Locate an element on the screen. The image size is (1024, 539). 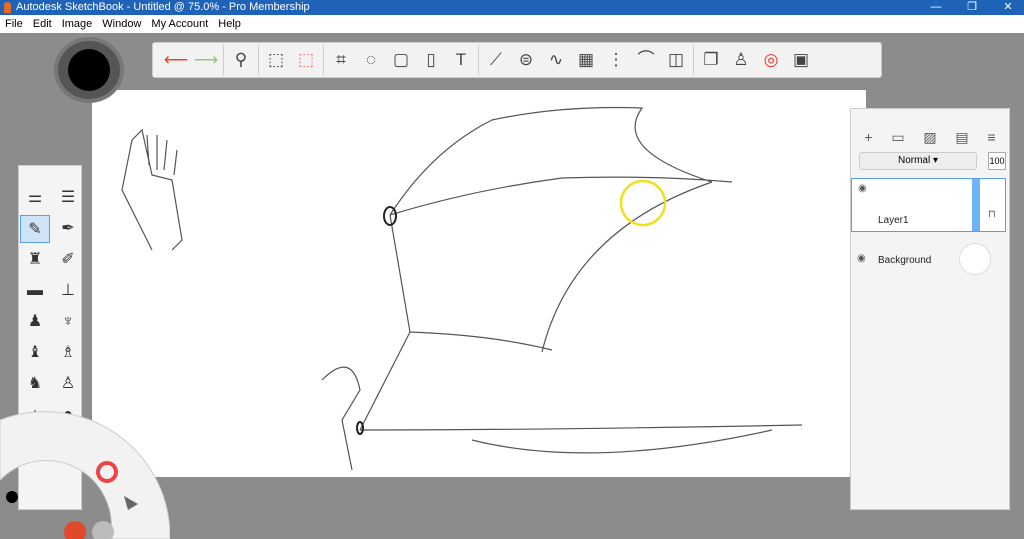
palette-icon: ▣ is located at coordinates (801, 60).